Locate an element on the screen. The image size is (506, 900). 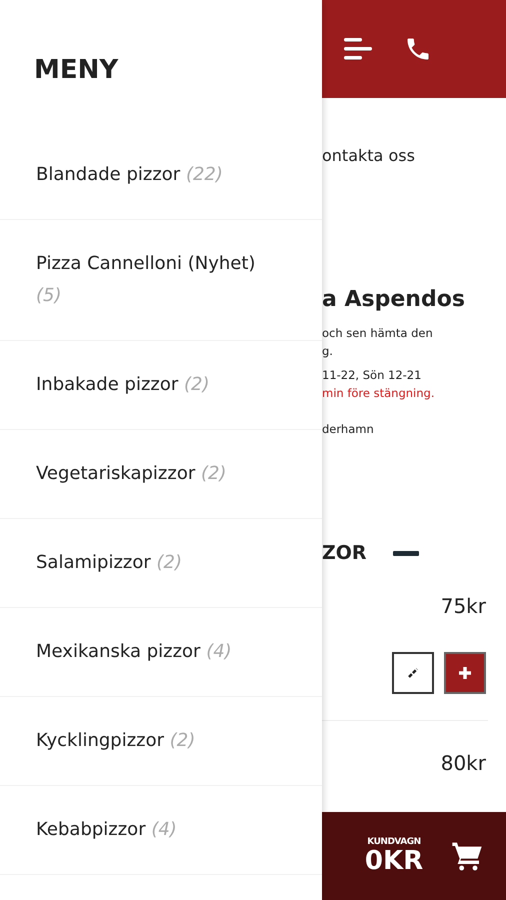
edit-button is located at coordinates (413, 673).